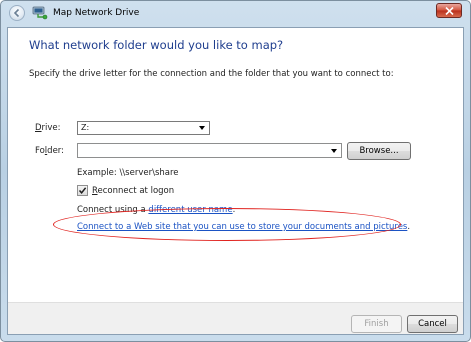 The image size is (471, 342). I want to click on close-button, so click(449, 10).